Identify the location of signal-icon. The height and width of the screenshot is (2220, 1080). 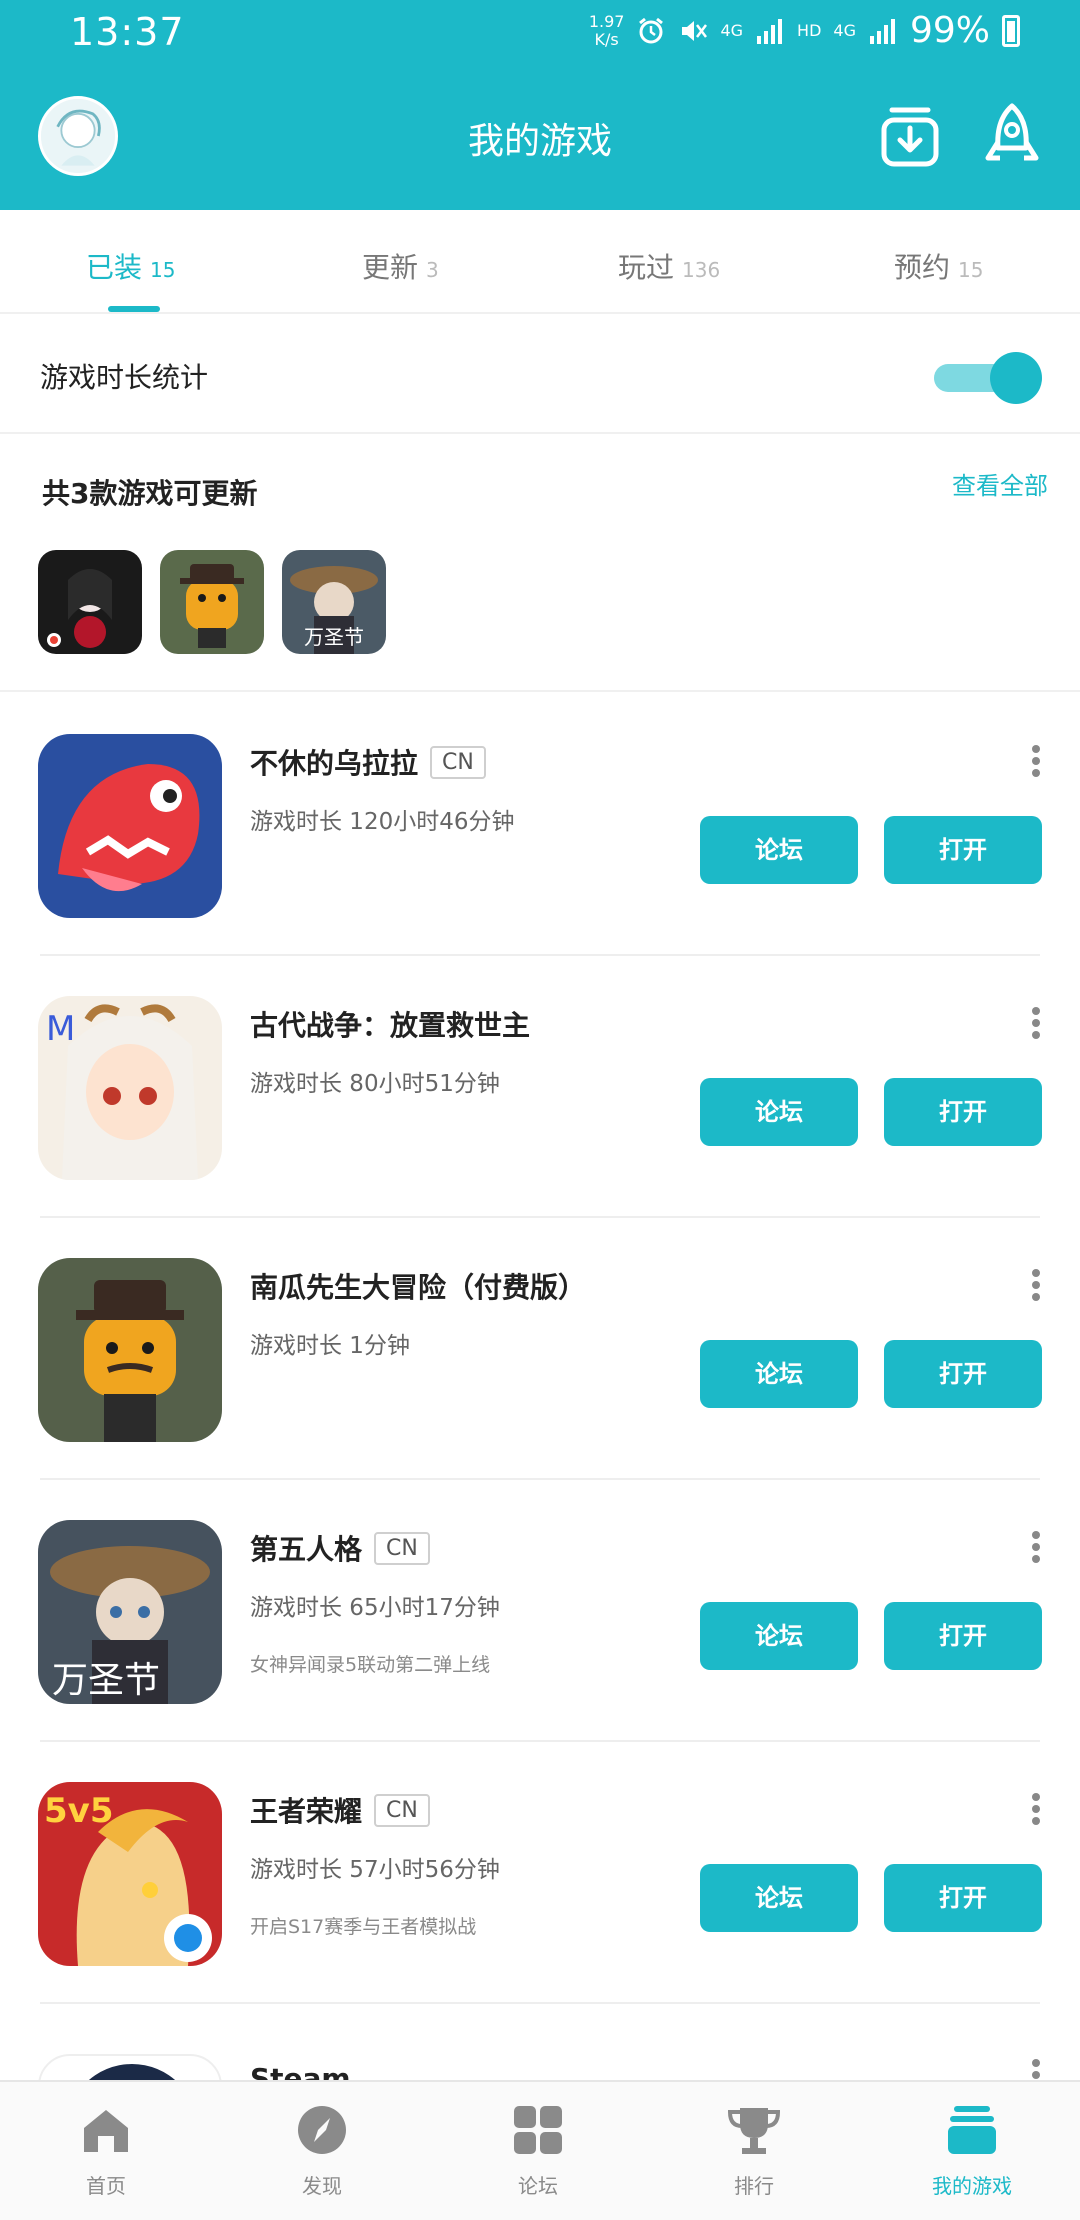
(770, 31).